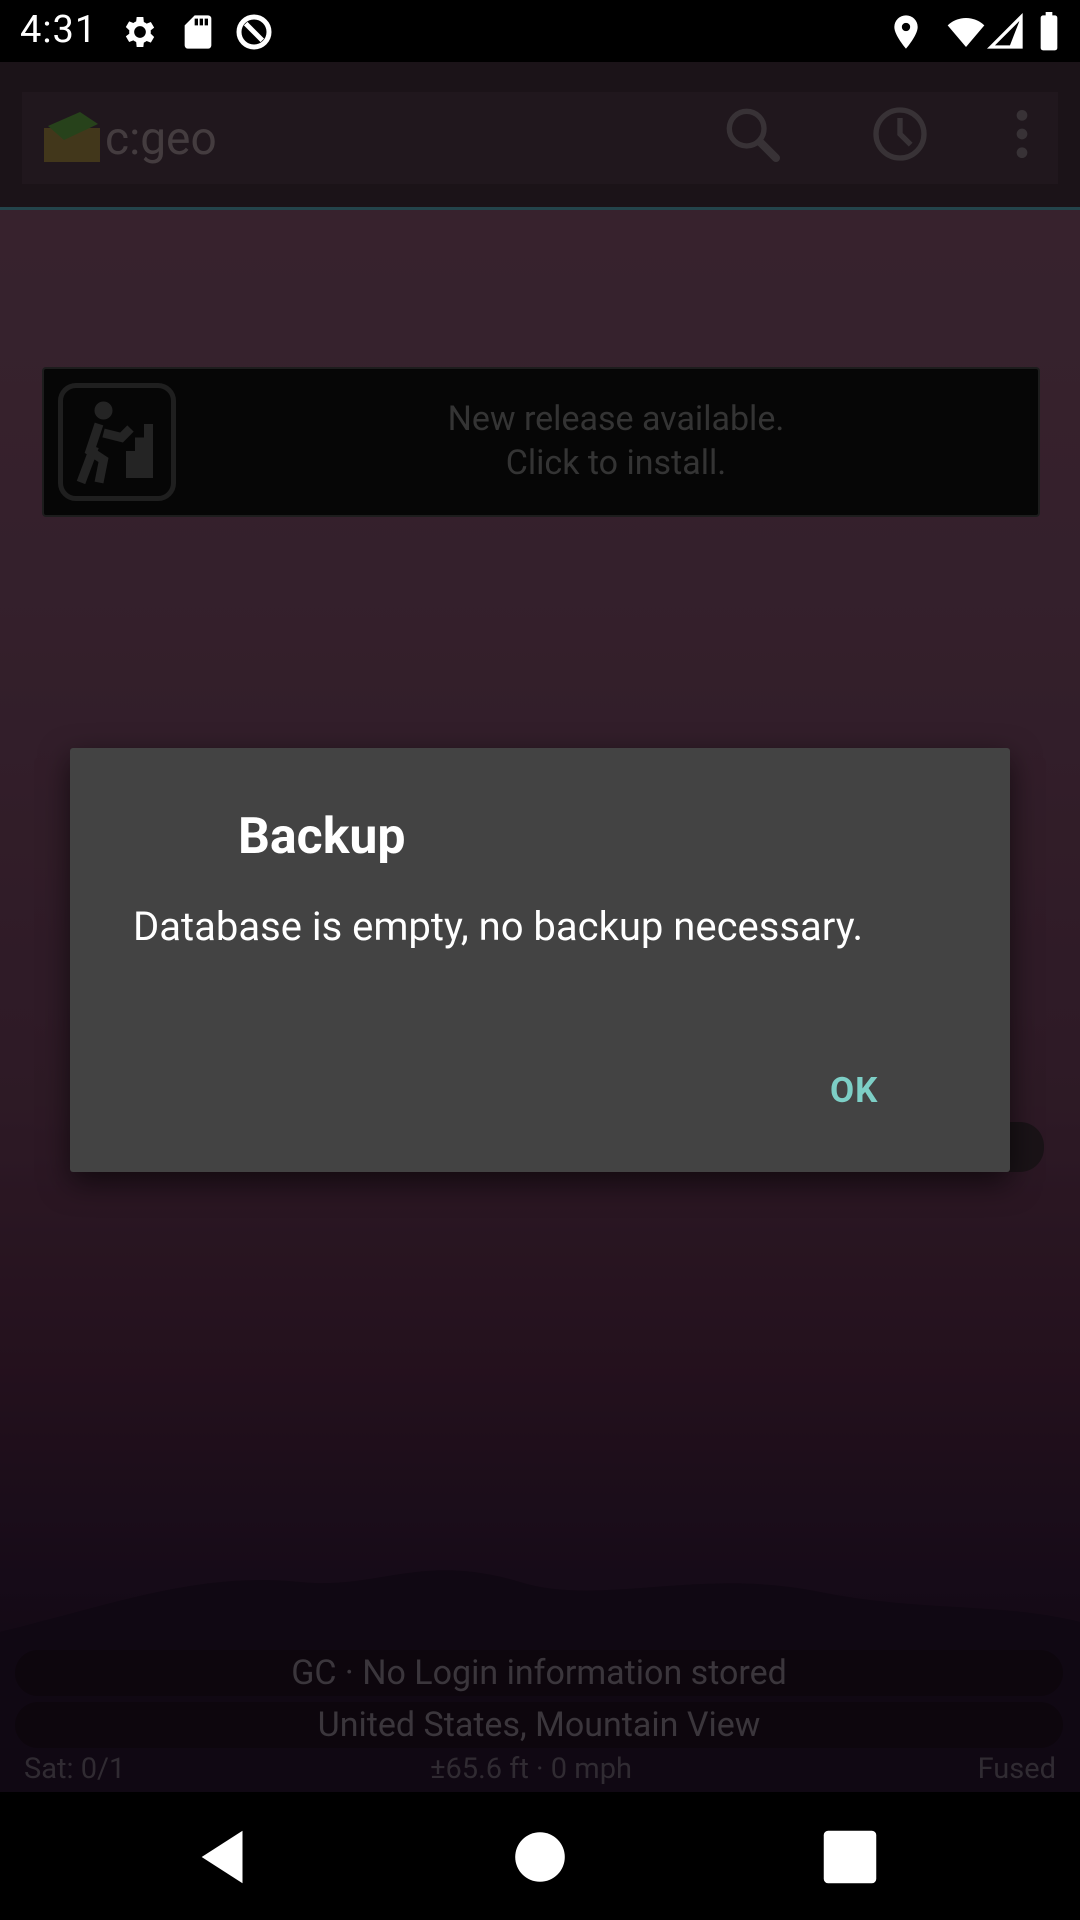 The image size is (1080, 1920). What do you see at coordinates (117, 442) in the screenshot?
I see `hiker-icon` at bounding box center [117, 442].